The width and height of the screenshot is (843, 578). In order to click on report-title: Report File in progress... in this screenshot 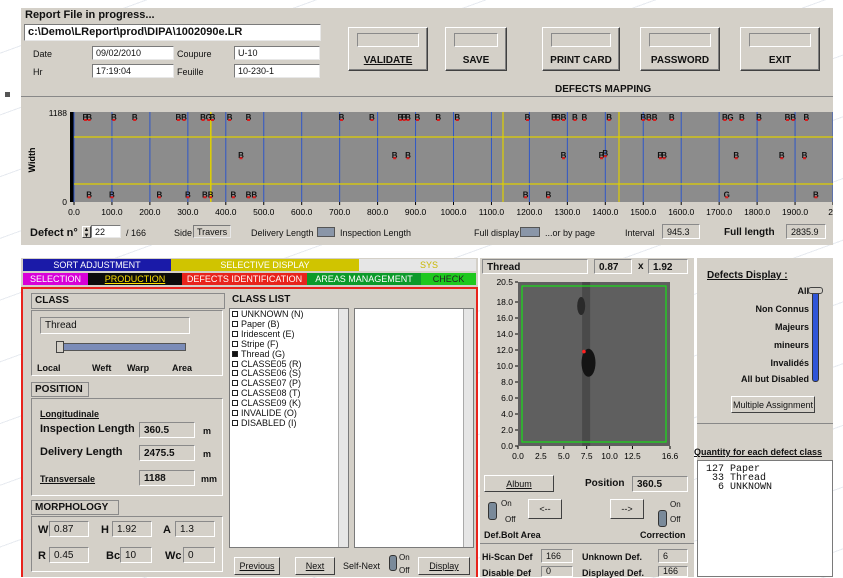, I will do `click(90, 15)`.